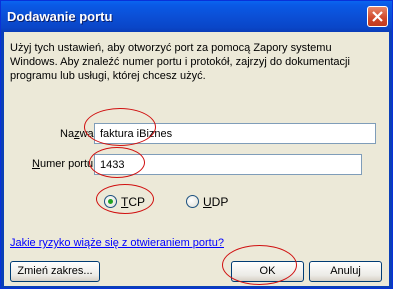  What do you see at coordinates (78, 134) in the screenshot?
I see `name-label: Nazwa:` at bounding box center [78, 134].